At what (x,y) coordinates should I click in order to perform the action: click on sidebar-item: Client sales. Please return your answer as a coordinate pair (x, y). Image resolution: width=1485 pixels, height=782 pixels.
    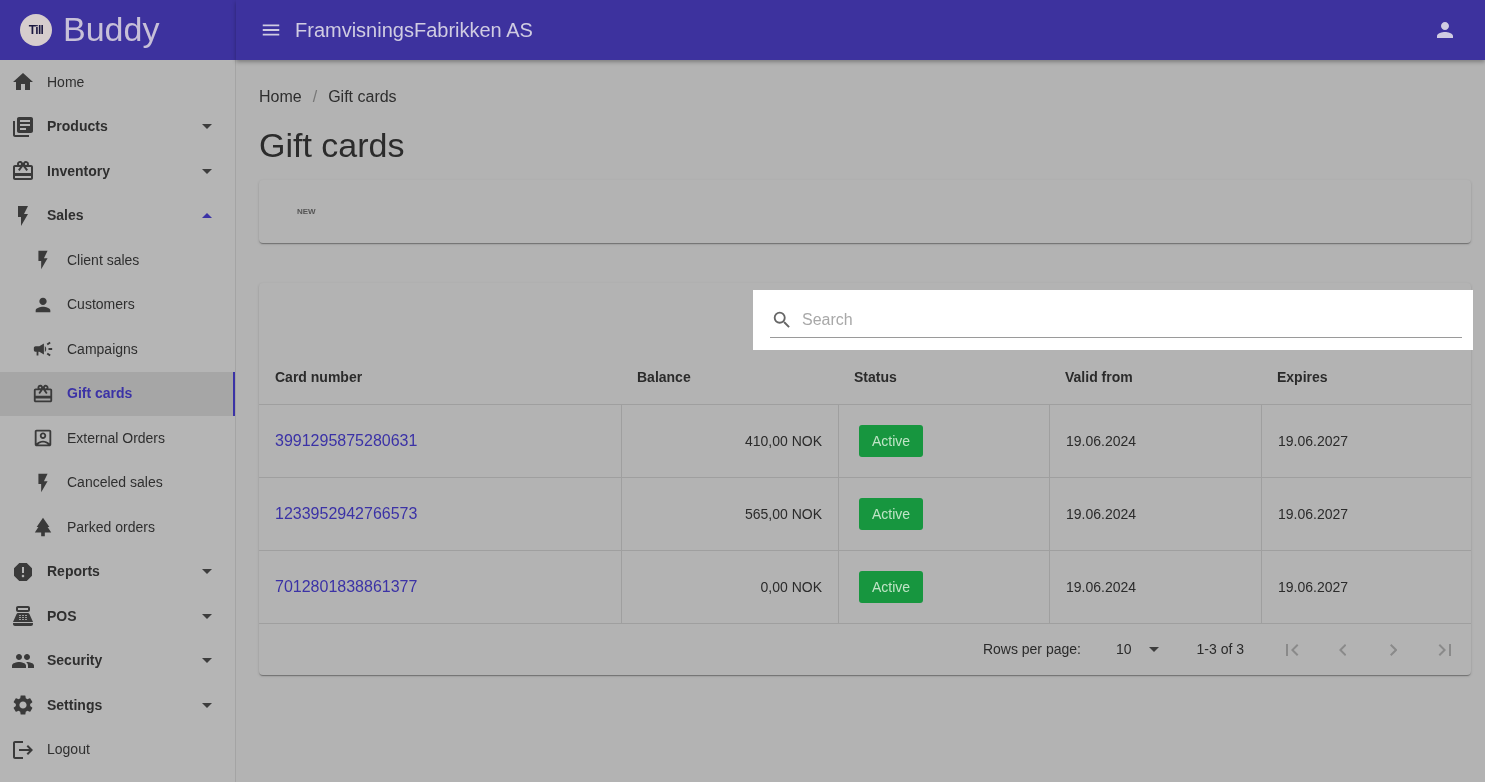
    Looking at the image, I should click on (117, 260).